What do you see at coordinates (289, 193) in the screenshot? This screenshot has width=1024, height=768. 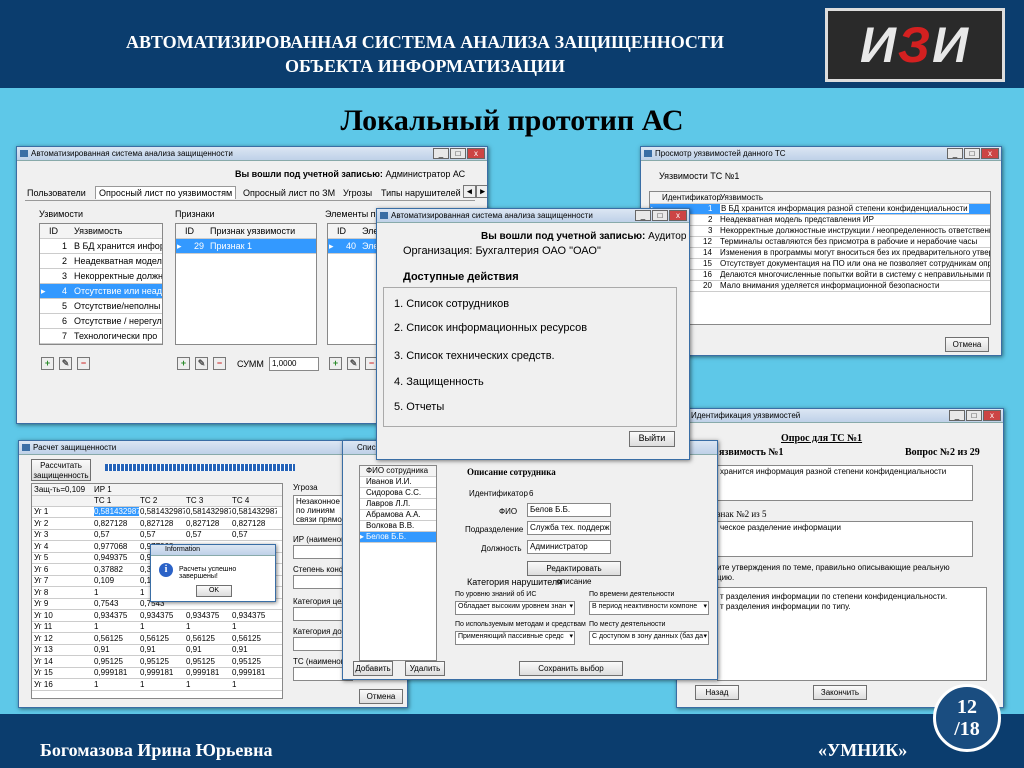 I see `tab-zm-questionnaire: Опросный лист по ЗМ` at bounding box center [289, 193].